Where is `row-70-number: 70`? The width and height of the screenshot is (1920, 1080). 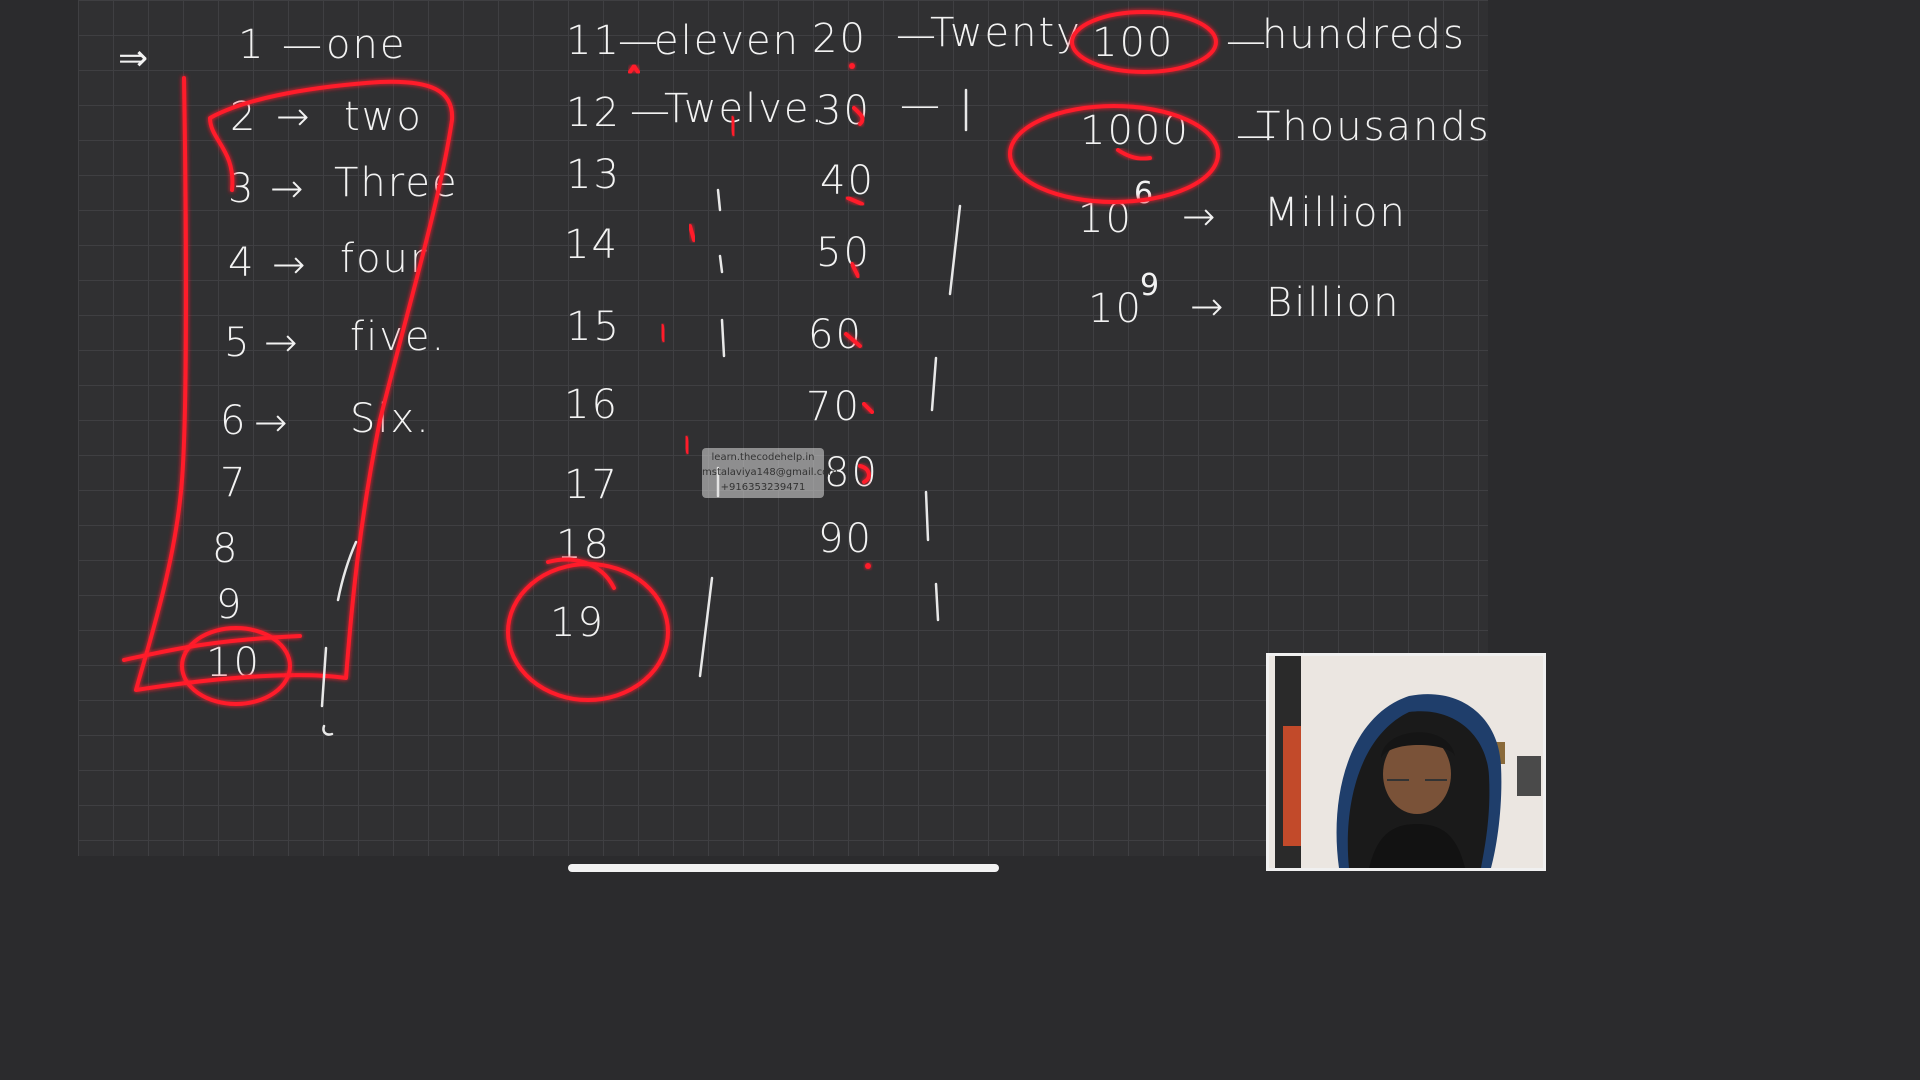 row-70-number: 70 is located at coordinates (833, 407).